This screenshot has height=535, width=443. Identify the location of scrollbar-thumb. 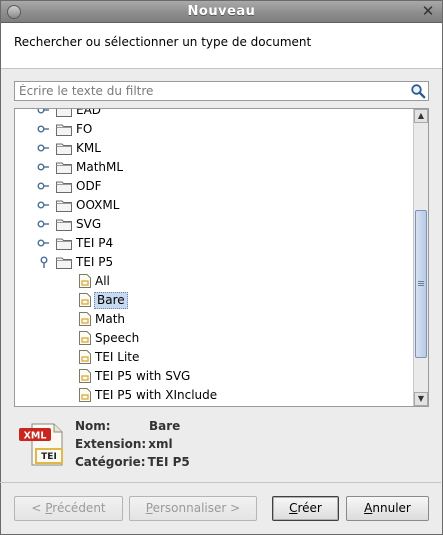
(421, 283).